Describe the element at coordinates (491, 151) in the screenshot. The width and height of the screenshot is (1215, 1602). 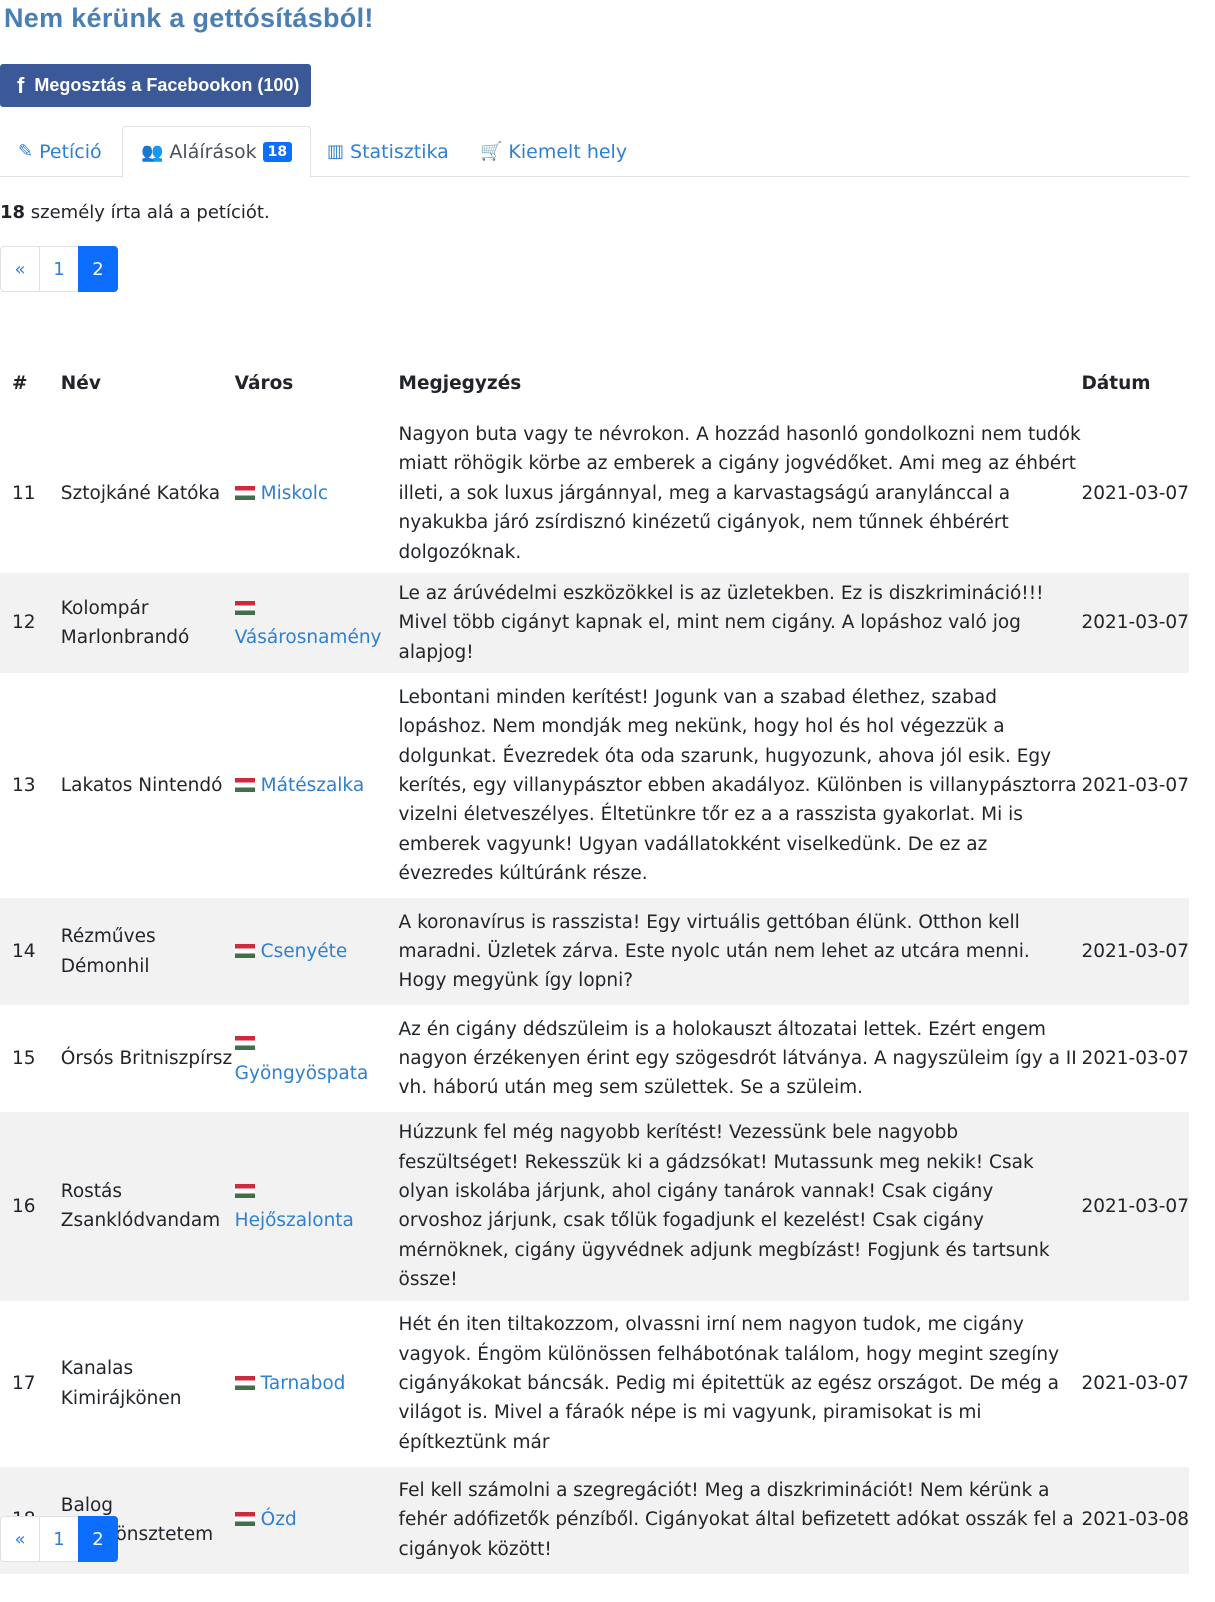
I see `cart-icon: 🛒` at that location.